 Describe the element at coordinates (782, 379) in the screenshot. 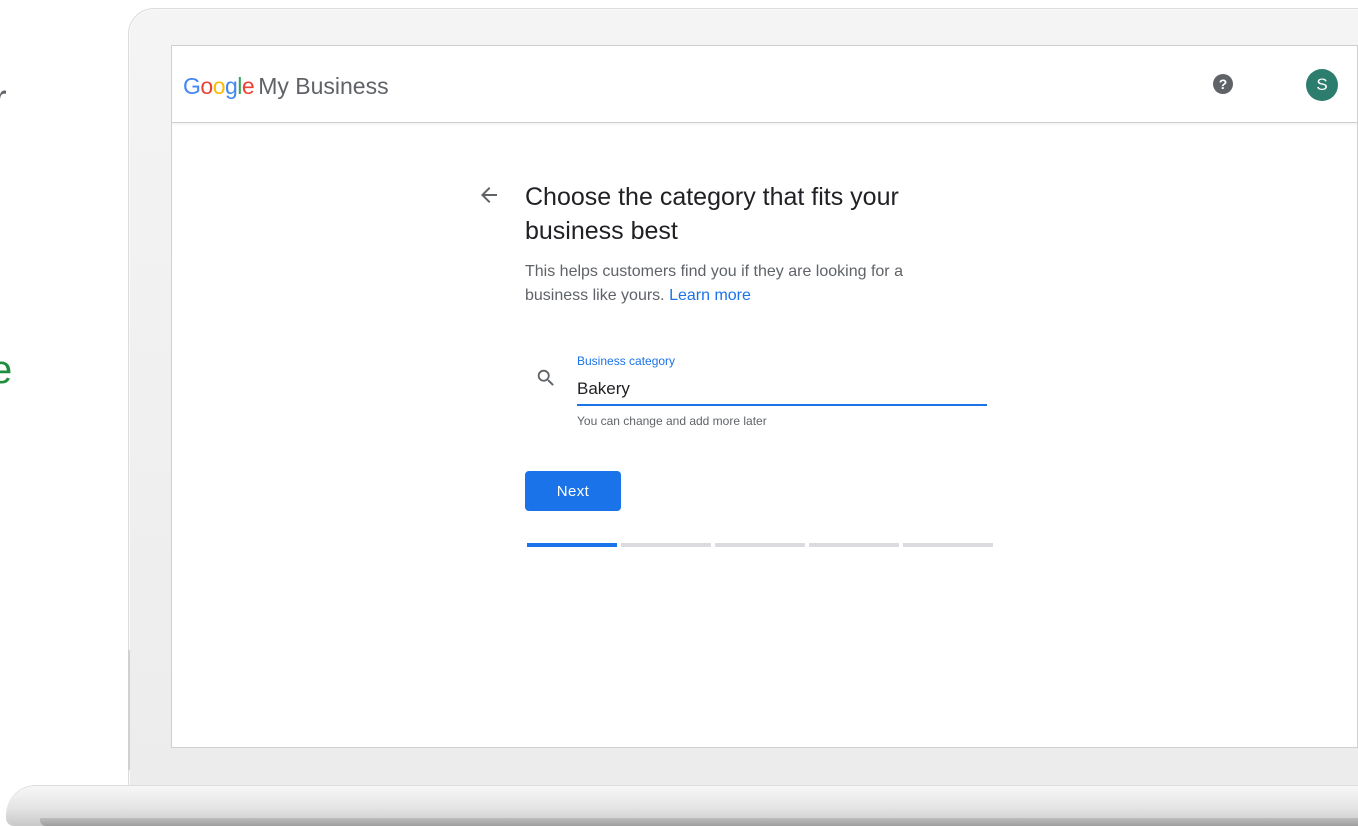

I see `business-category-field: Business category Bakery` at that location.